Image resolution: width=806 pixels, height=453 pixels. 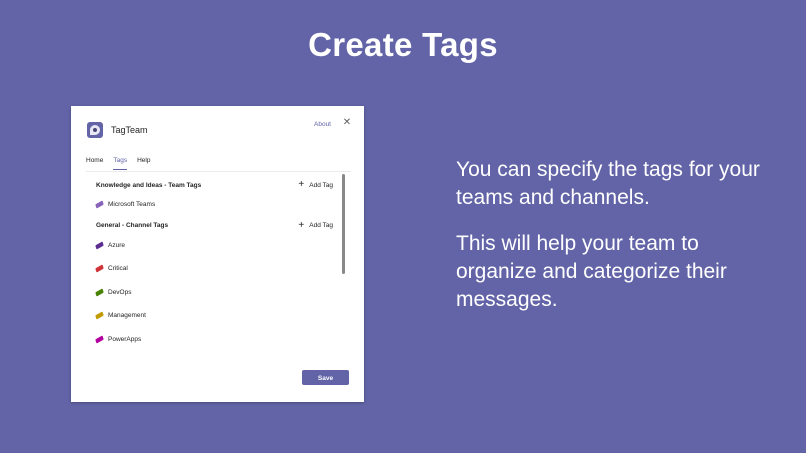 What do you see at coordinates (116, 245) in the screenshot?
I see `tag-label: Azure` at bounding box center [116, 245].